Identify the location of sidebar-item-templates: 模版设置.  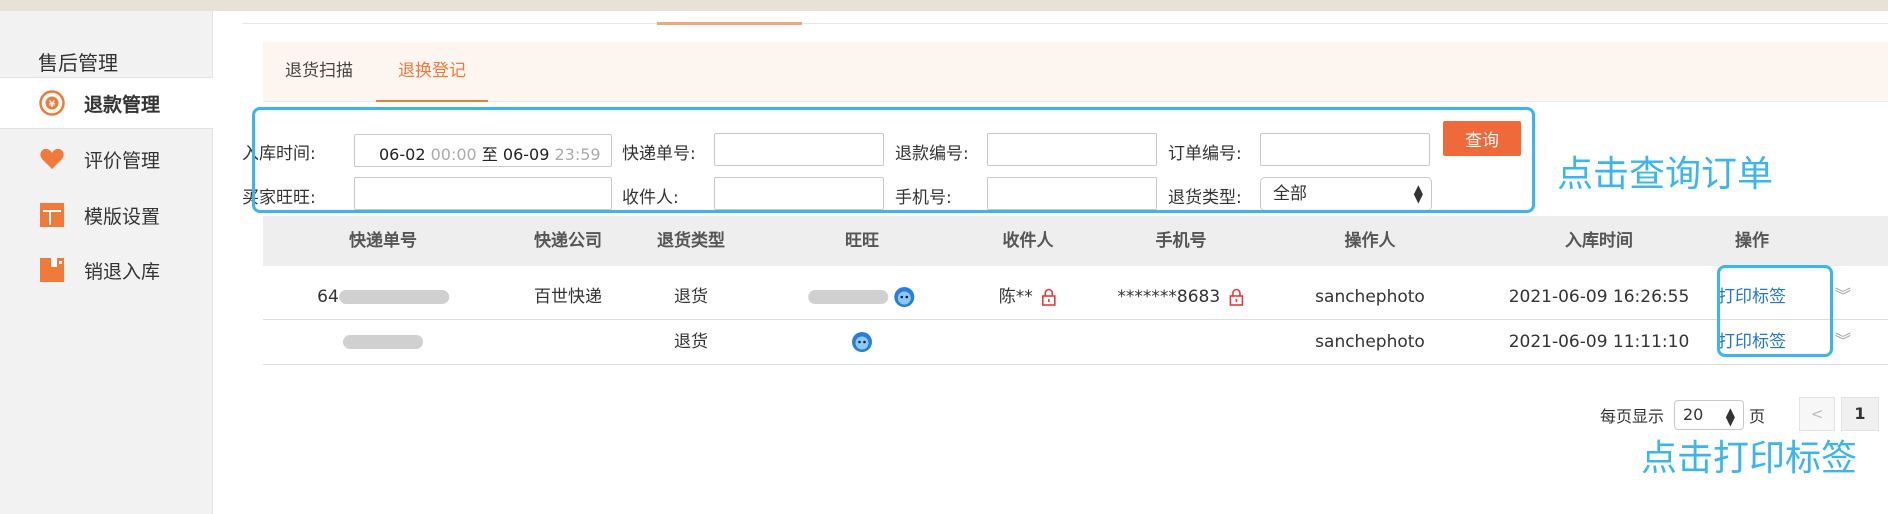
(106, 215).